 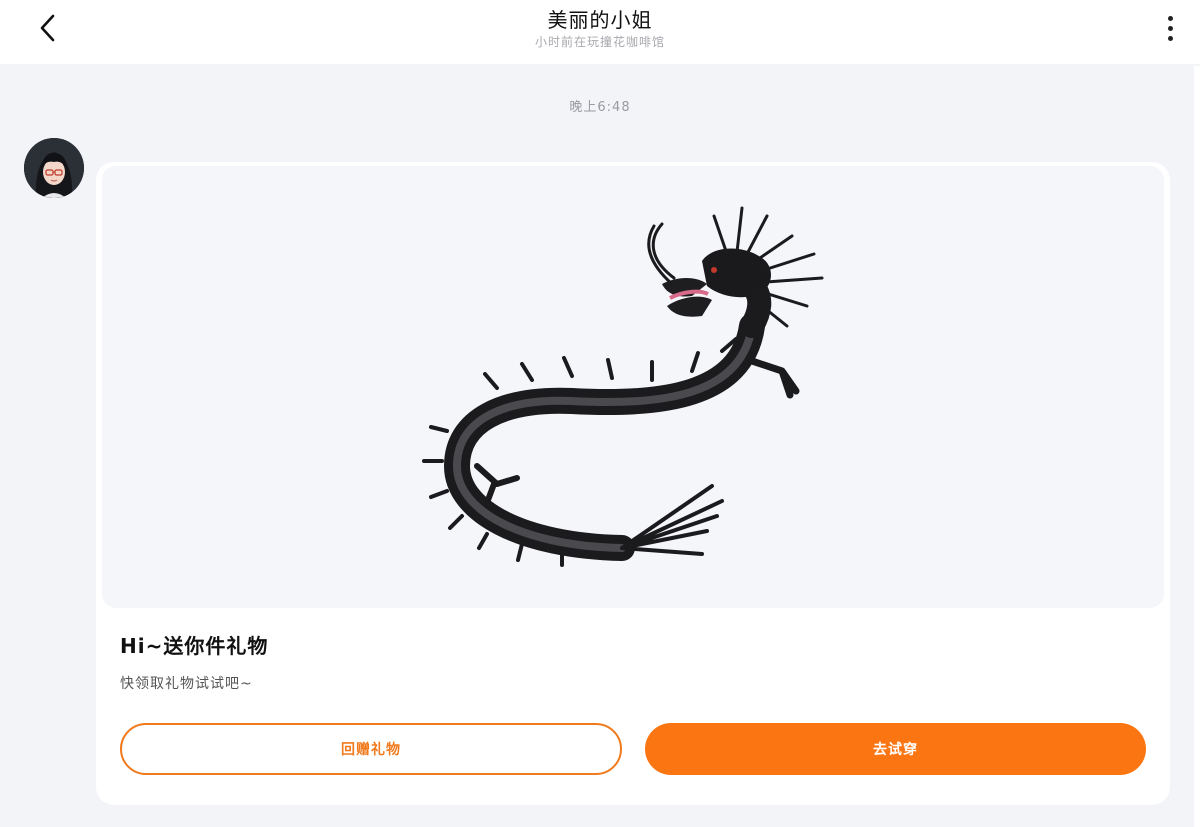 I want to click on scrollbar, so click(x=1197, y=446).